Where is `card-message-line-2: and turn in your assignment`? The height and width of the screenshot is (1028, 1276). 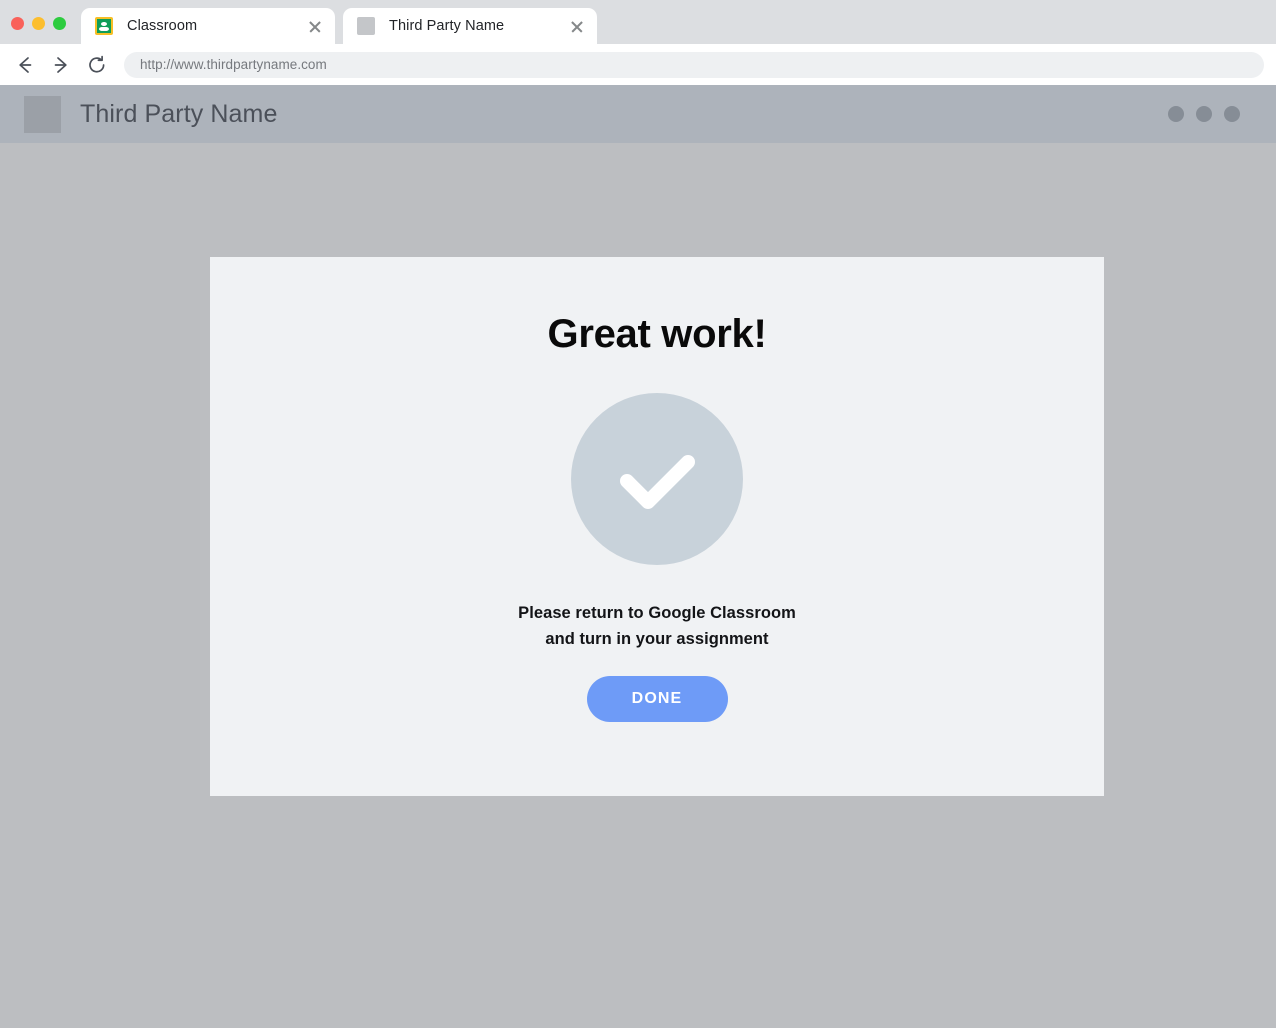 card-message-line-2: and turn in your assignment is located at coordinates (657, 639).